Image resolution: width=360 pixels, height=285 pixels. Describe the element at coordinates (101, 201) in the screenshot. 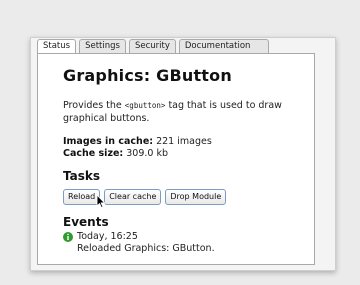

I see `mouse-pointer-icon` at that location.